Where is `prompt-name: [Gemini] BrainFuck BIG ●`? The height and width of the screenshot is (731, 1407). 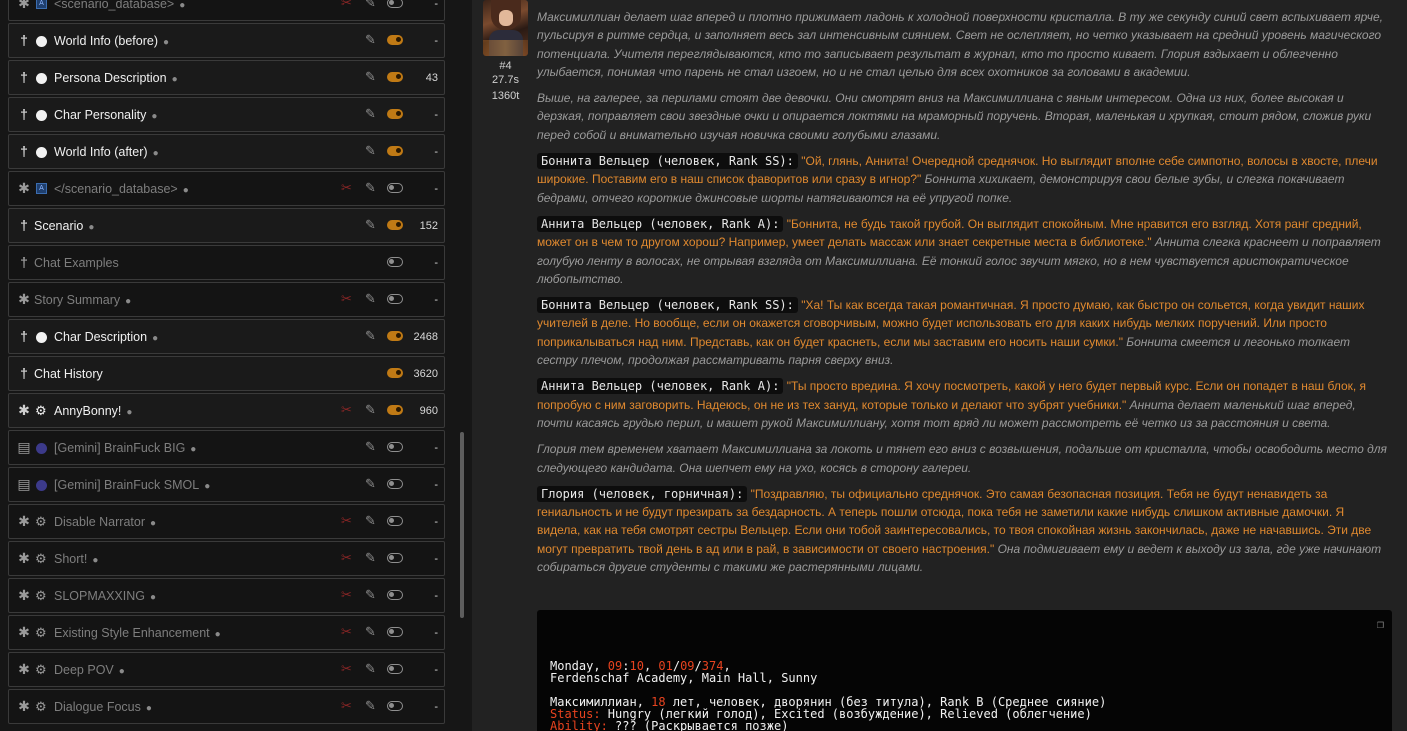
prompt-name: [Gemini] BrainFuck BIG ● is located at coordinates (125, 449).